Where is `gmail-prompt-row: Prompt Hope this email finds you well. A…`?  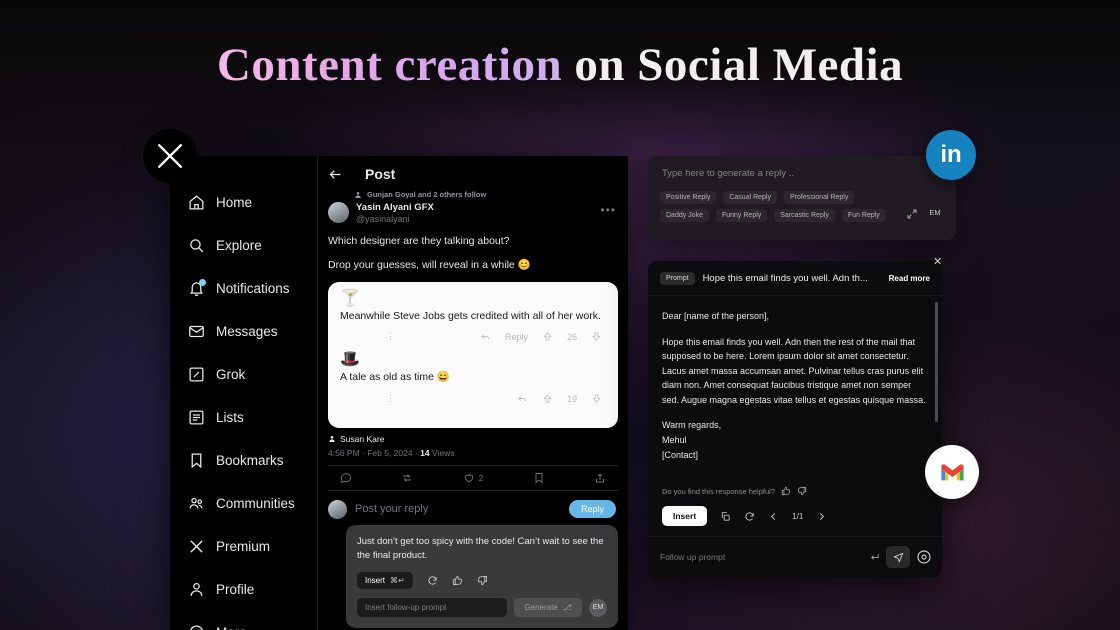 gmail-prompt-row: Prompt Hope this email finds you well. A… is located at coordinates (795, 278).